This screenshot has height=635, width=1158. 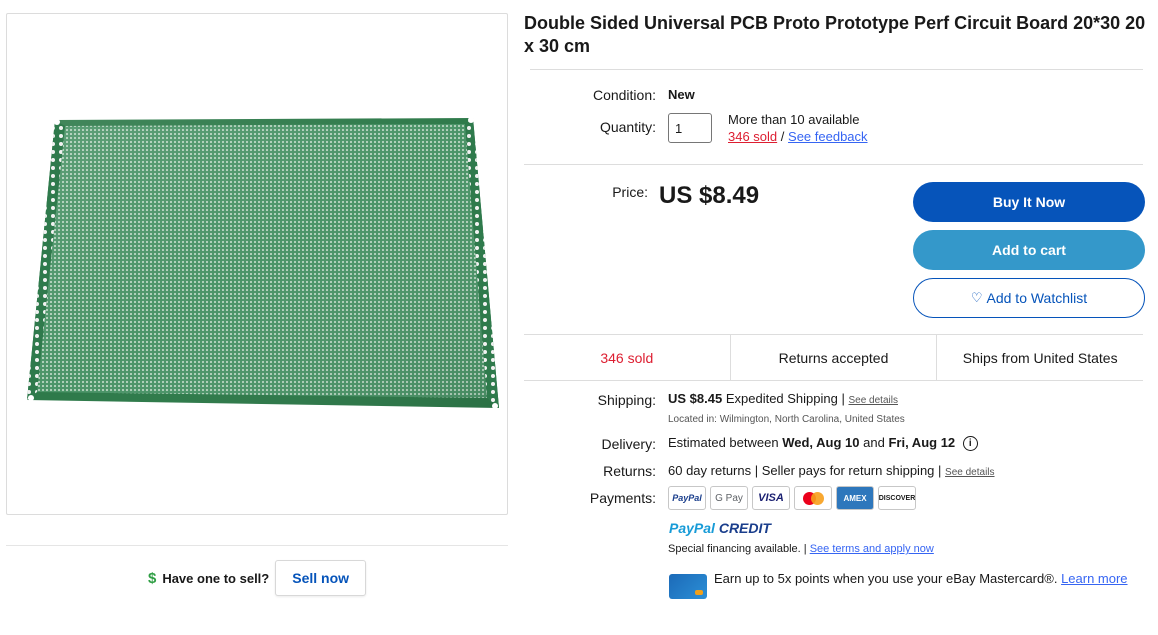 What do you see at coordinates (622, 498) in the screenshot?
I see `payments-label: Payments:` at bounding box center [622, 498].